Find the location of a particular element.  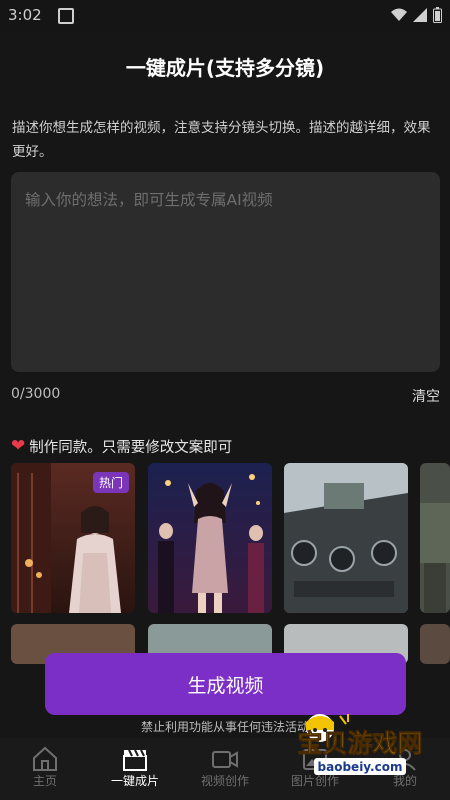

templates-header: ❤ 制作同款。只需要修改文案即可 is located at coordinates (121, 446).